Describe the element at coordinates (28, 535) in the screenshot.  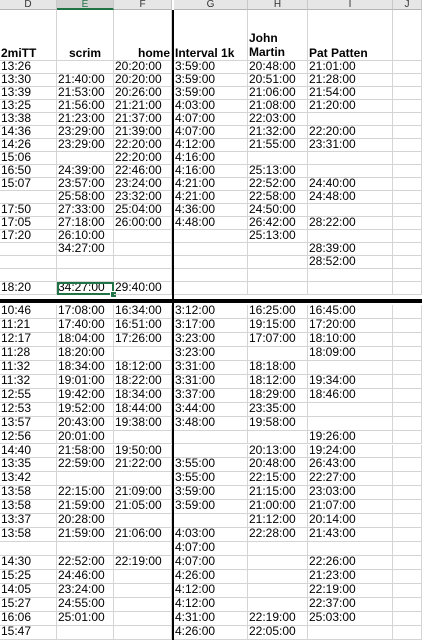
I see `cell-d: 13:58` at that location.